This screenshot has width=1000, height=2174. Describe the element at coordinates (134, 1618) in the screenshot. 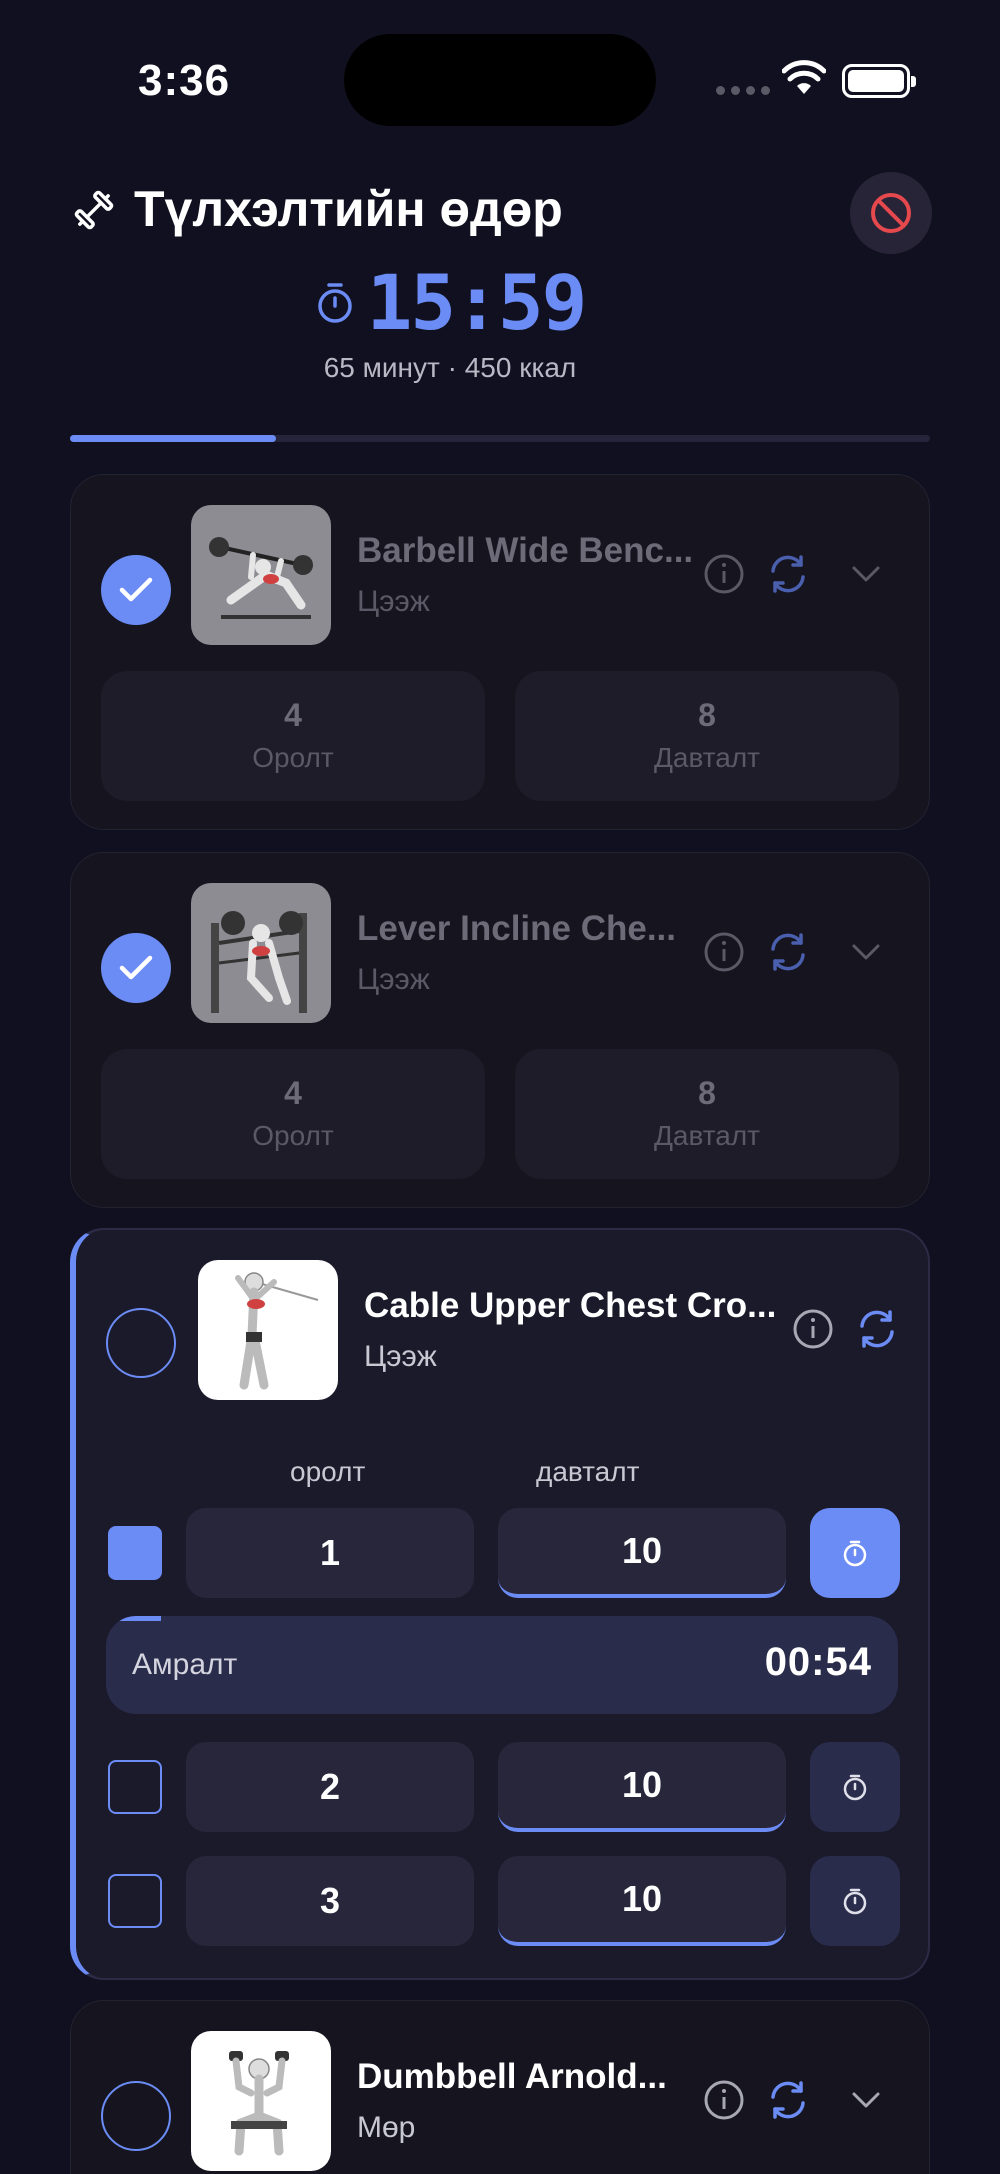

I see `rest-progress-fill` at that location.